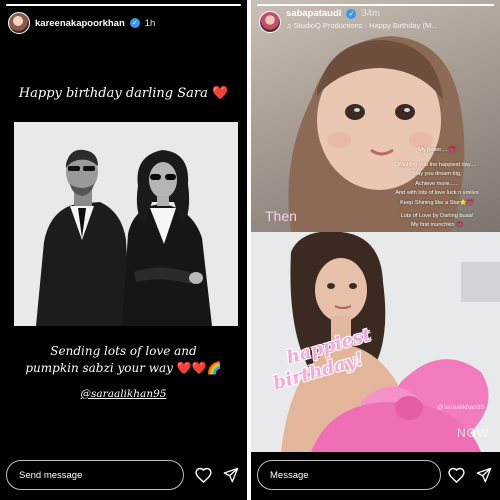 The image size is (500, 500). Describe the element at coordinates (281, 216) in the screenshot. I see `then-label: Then` at that location.